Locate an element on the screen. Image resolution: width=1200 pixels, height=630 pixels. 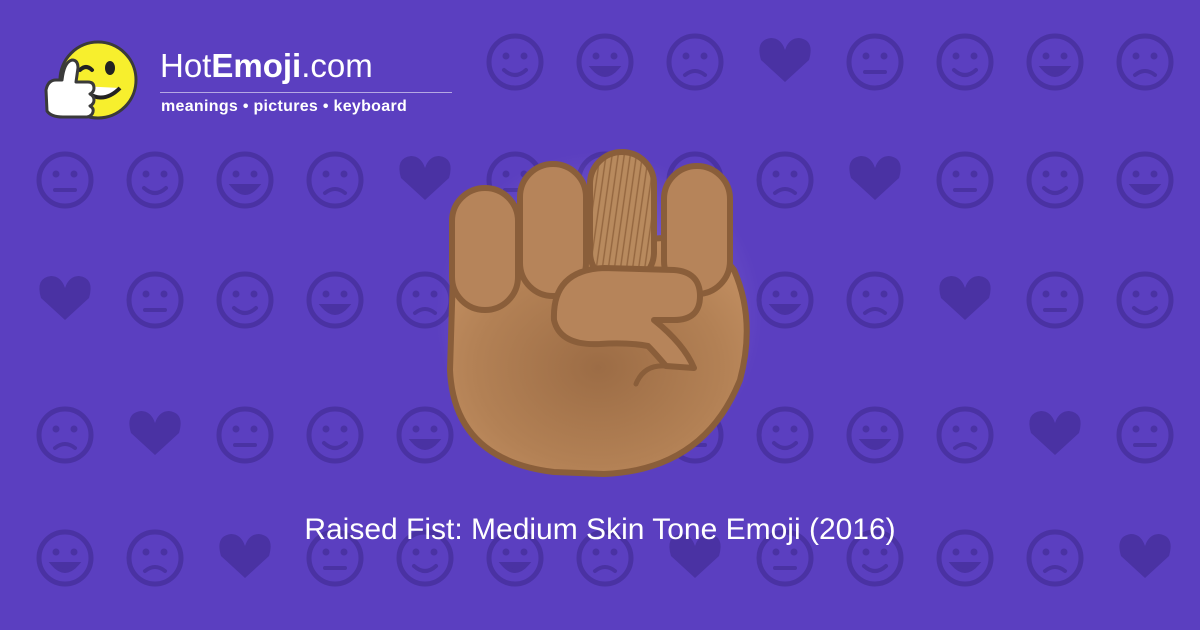
winking-thumbs-up-smiley-icon is located at coordinates (90, 82).